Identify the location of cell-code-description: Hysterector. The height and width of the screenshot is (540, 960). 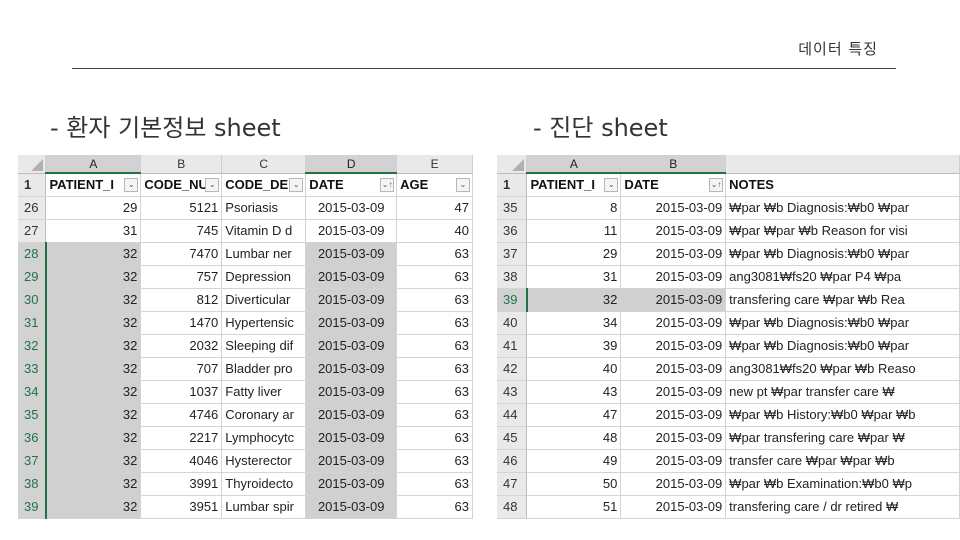
(264, 461).